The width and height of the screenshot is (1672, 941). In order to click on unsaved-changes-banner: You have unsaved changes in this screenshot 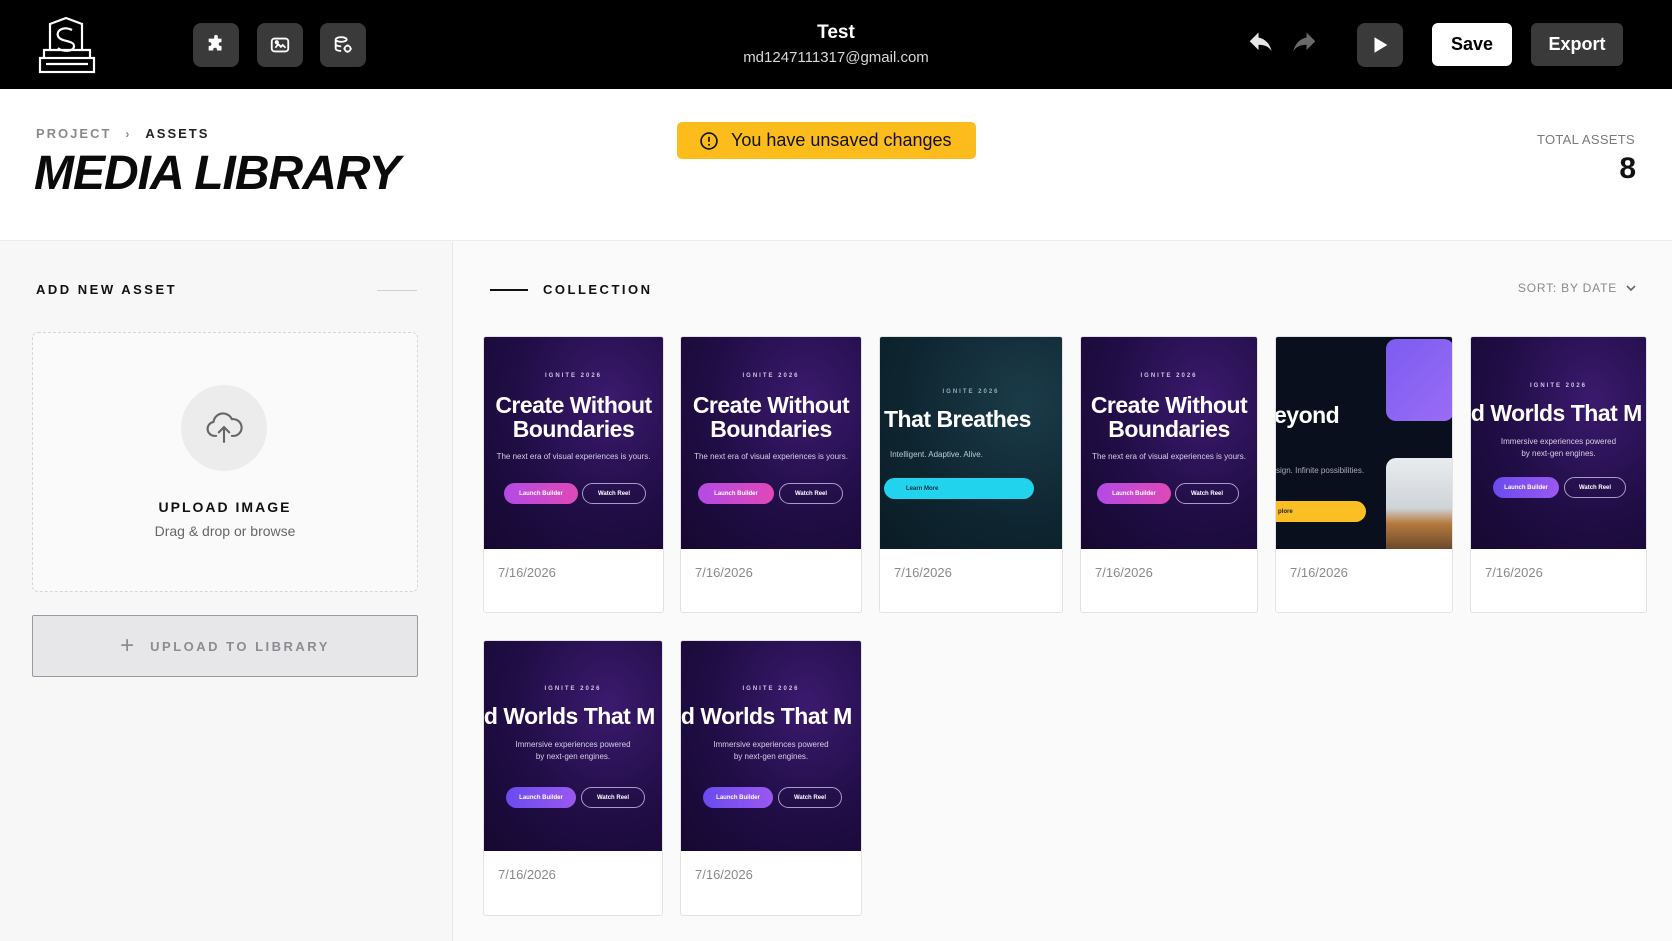, I will do `click(826, 140)`.